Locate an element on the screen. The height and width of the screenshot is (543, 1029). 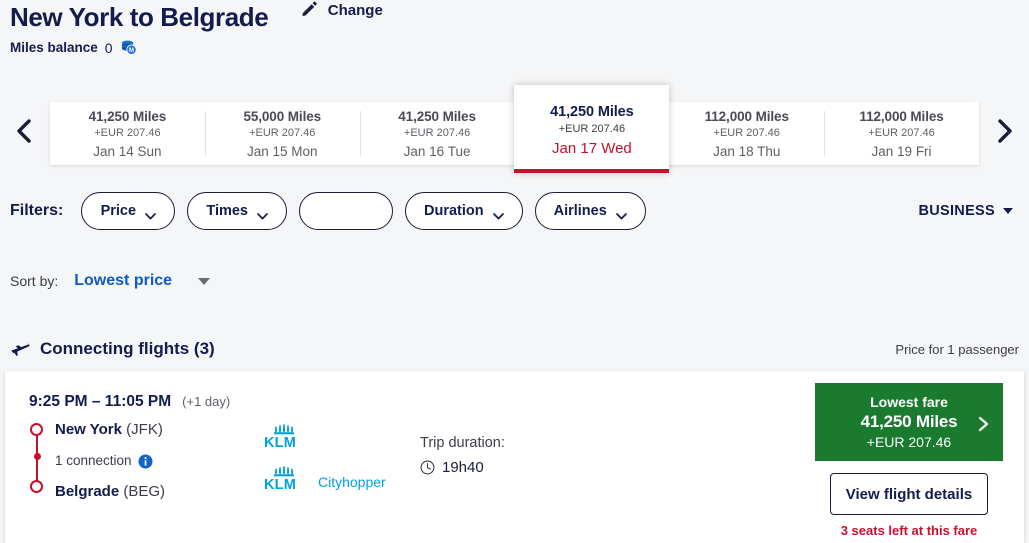
operating-airlines: KLM KLM Cityhopper is located at coordinates (327, 457).